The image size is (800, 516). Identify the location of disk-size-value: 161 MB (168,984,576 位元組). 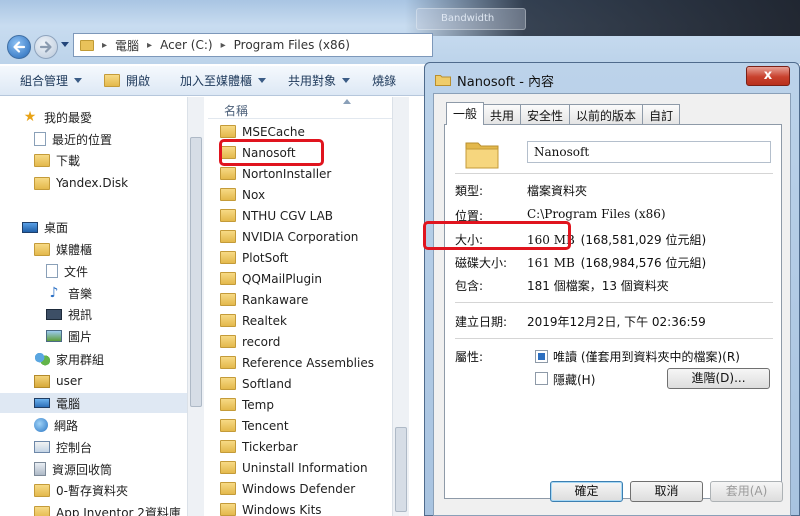
(616, 262).